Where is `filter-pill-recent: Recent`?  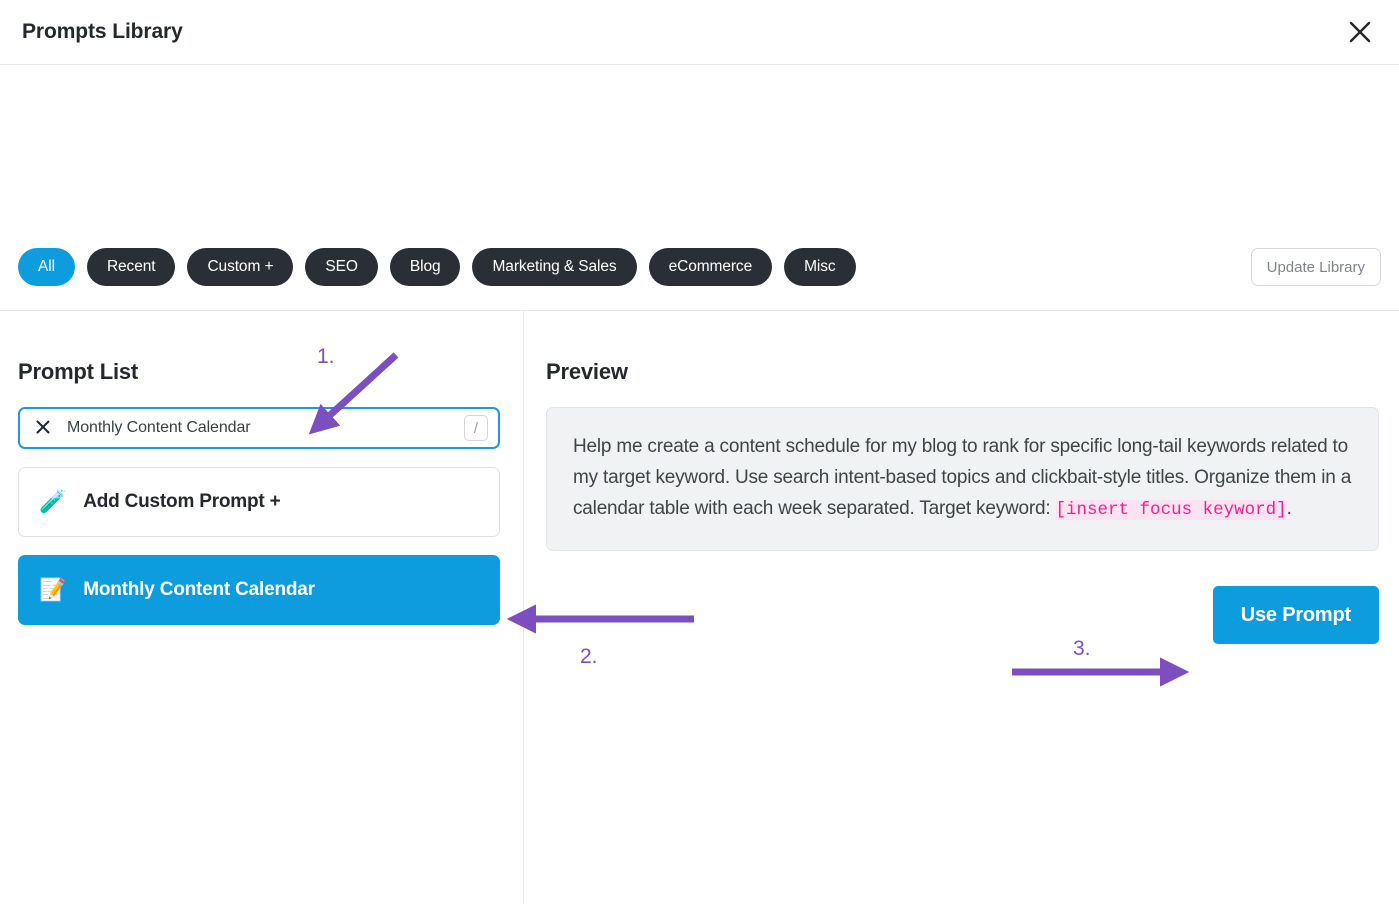 filter-pill-recent: Recent is located at coordinates (131, 267).